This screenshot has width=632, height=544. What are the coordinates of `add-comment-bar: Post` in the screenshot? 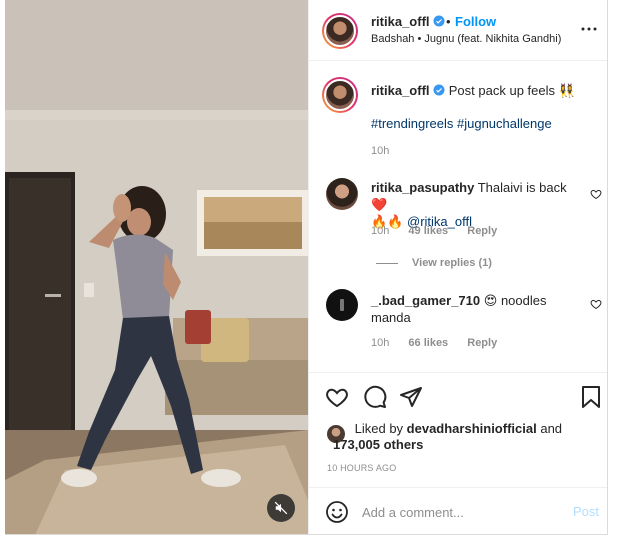 It's located at (458, 510).